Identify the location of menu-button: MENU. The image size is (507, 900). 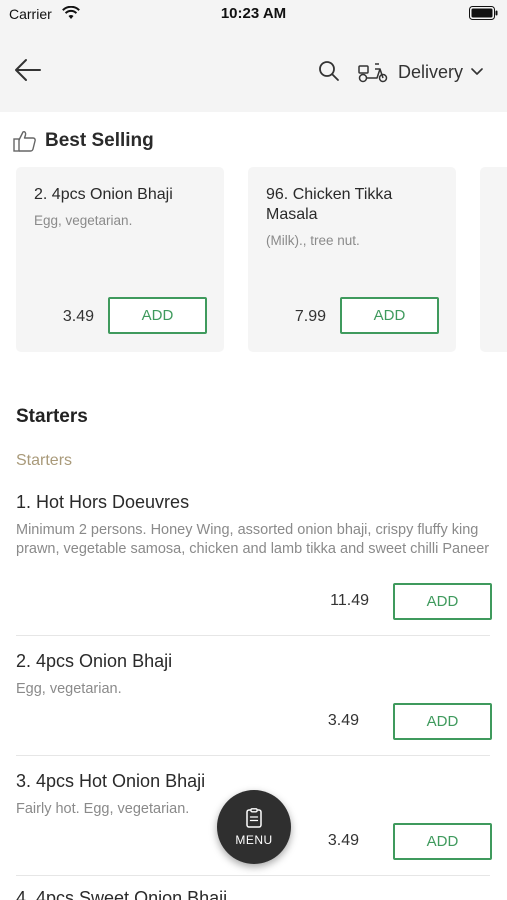
(254, 827).